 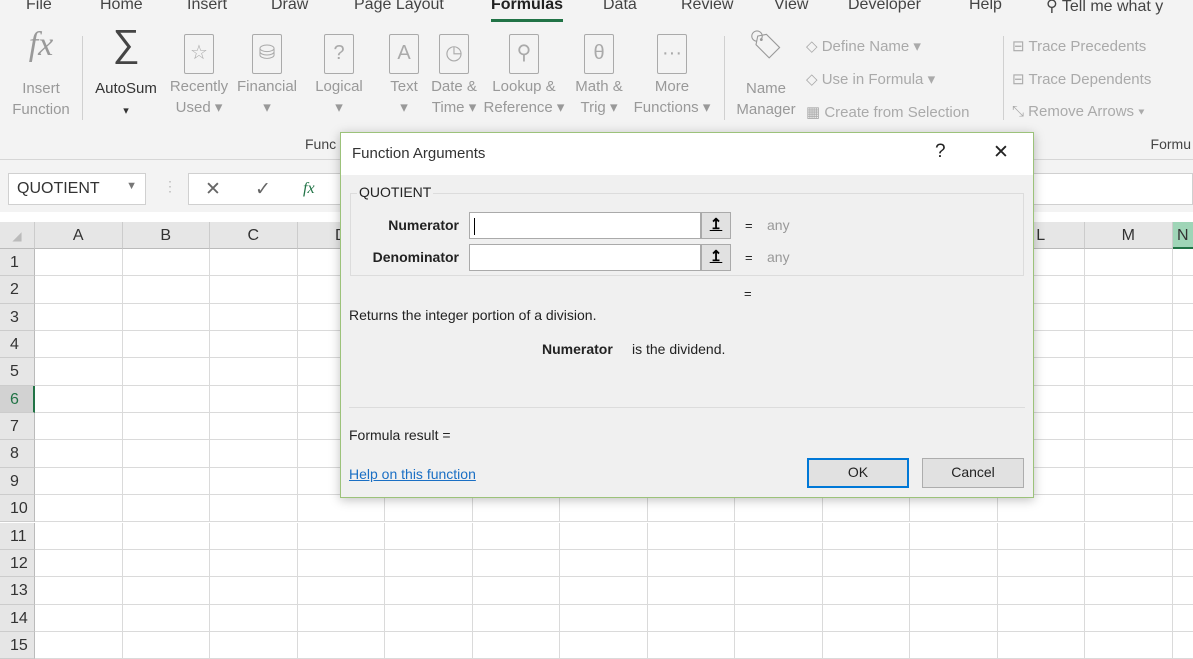 I want to click on cell-K12, so click(x=954, y=563).